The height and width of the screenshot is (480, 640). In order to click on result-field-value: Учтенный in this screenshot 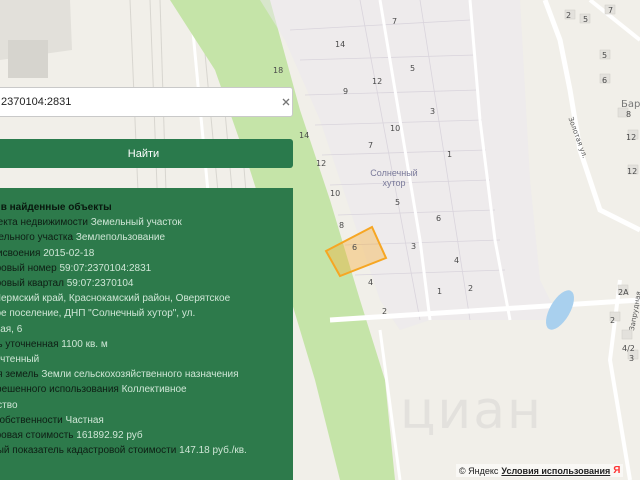, I will do `click(20, 360)`.